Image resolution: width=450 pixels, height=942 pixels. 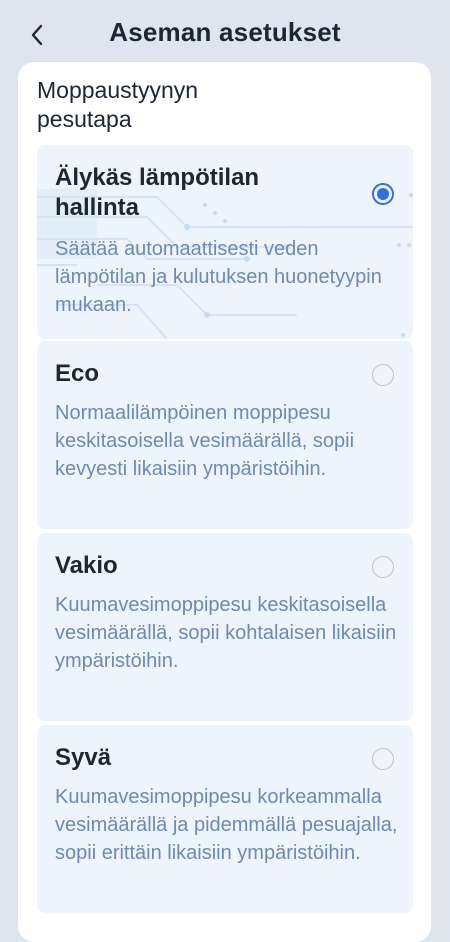 I want to click on option-title: Vakio, so click(x=86, y=565).